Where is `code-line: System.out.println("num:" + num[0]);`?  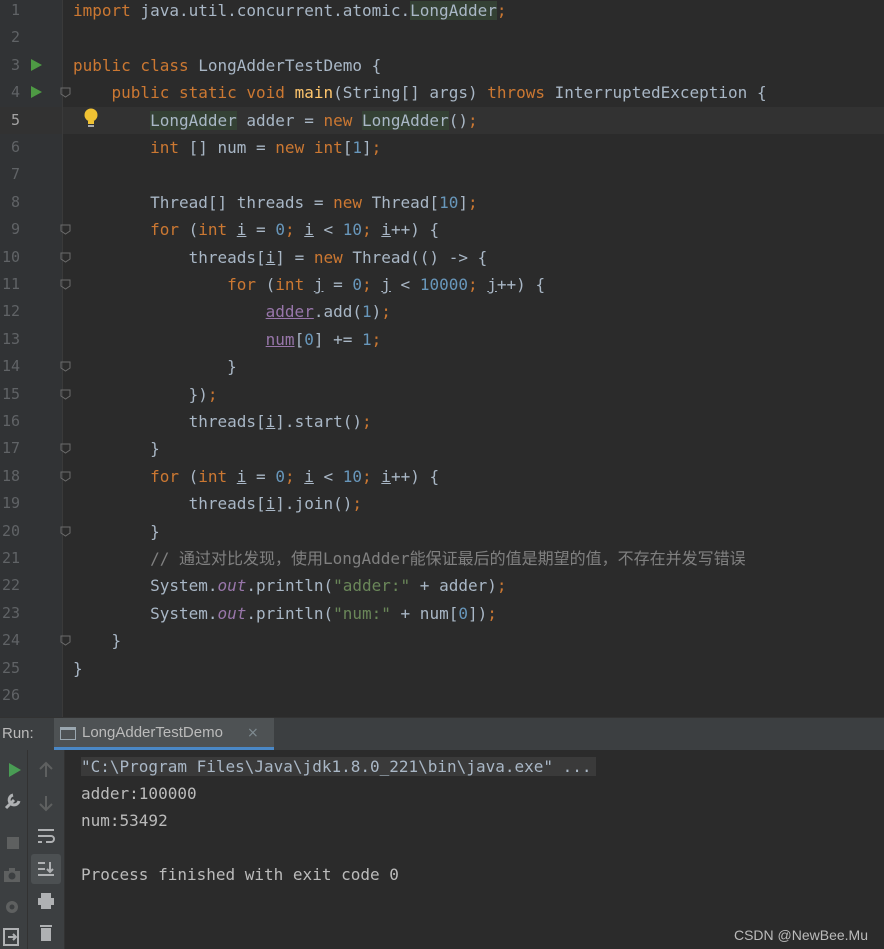 code-line: System.out.println("num:" + num[0]); is located at coordinates (285, 613).